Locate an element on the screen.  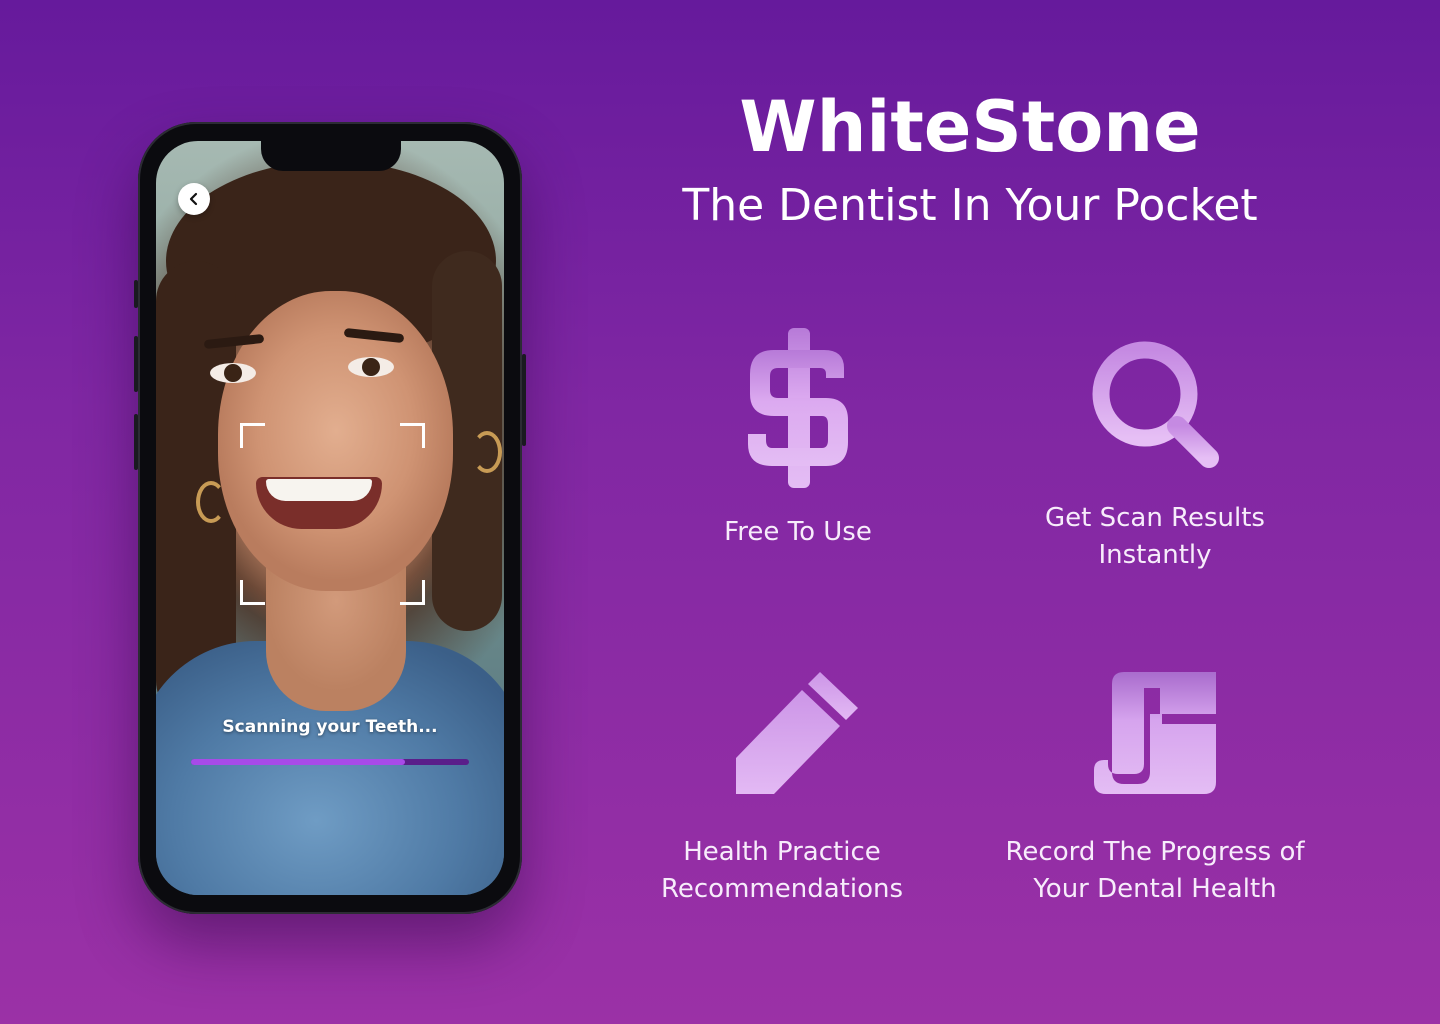
feature-health-recommendations: Health Practice Recommendations is located at coordinates (782, 793).